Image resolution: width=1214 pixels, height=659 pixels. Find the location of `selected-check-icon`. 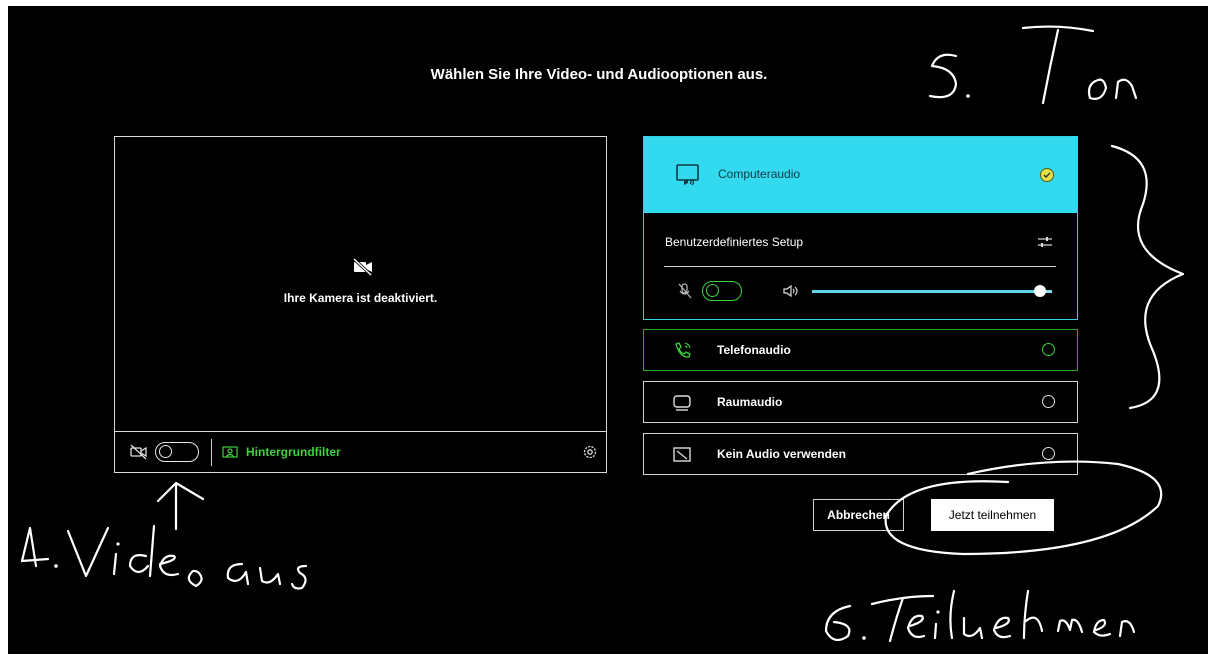

selected-check-icon is located at coordinates (1047, 175).